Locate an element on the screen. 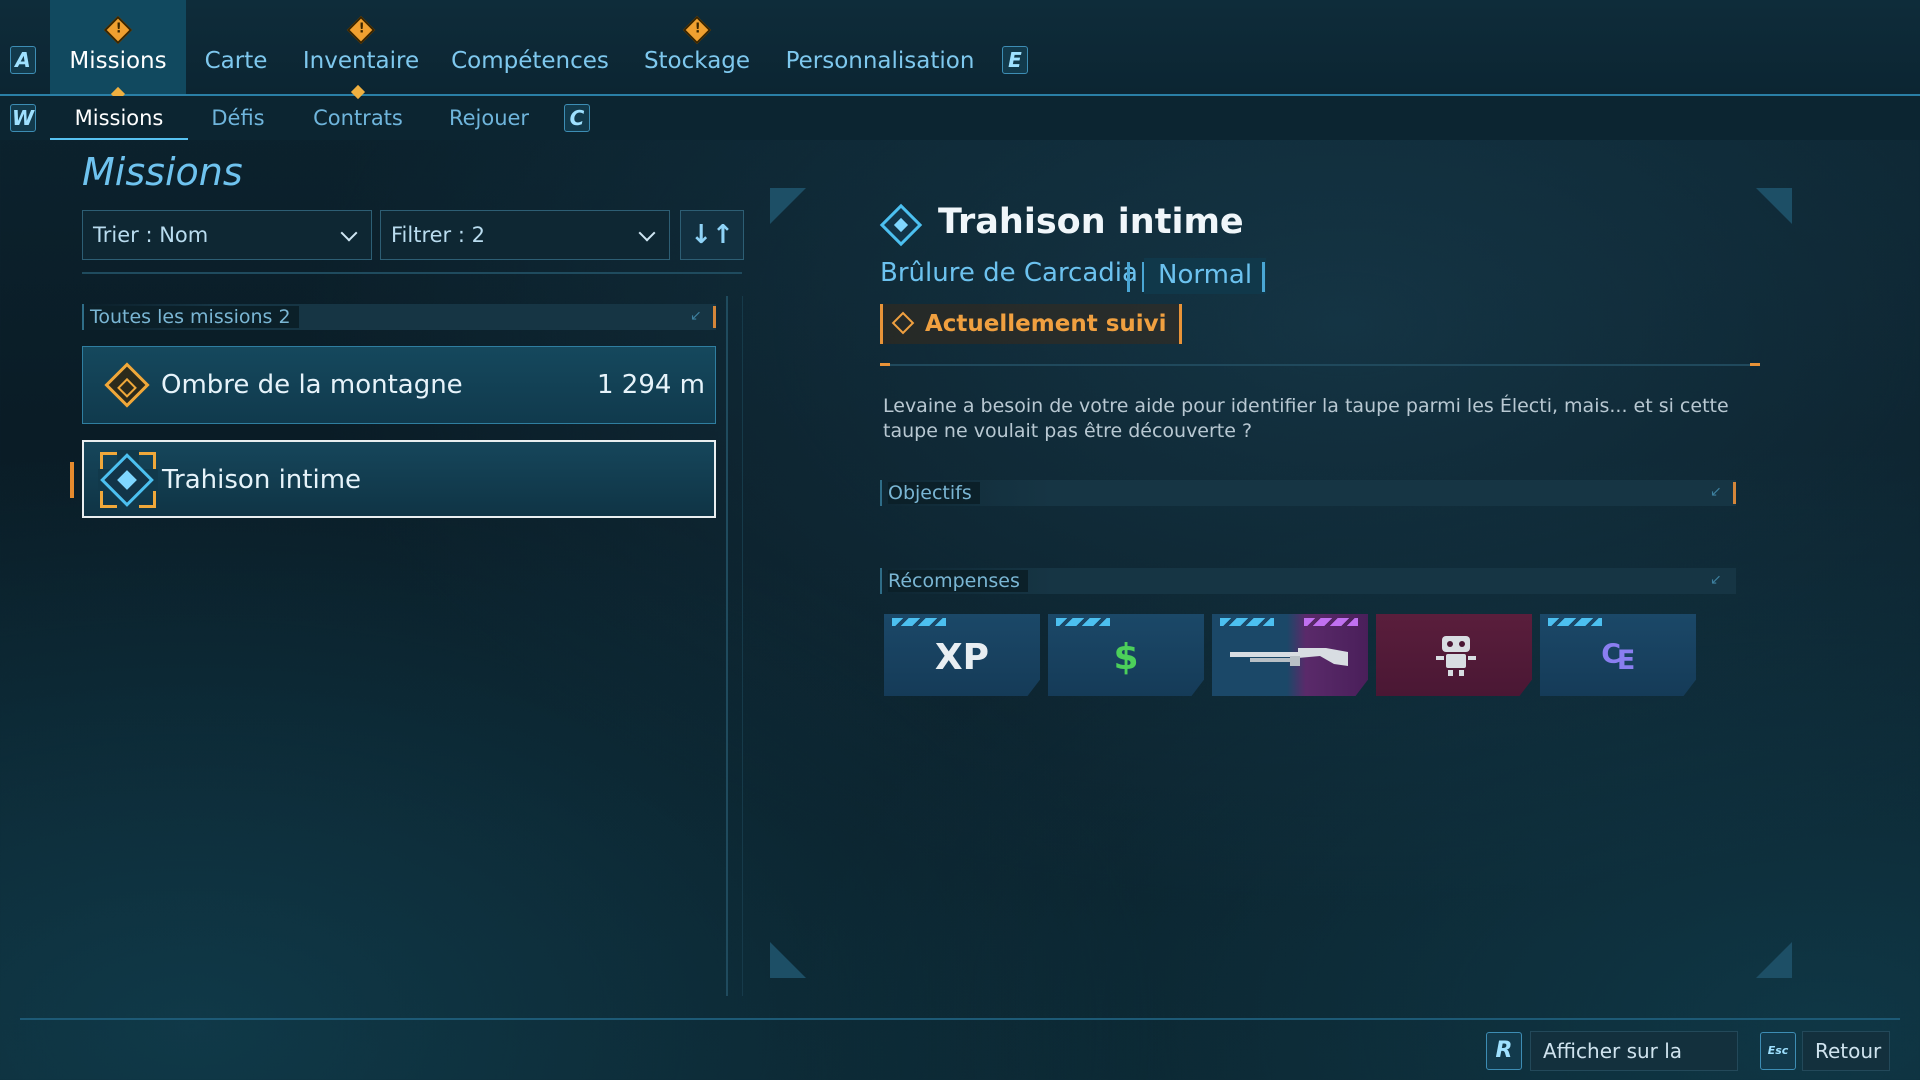 The height and width of the screenshot is (1080, 1920). page-title: Missions is located at coordinates (162, 172).